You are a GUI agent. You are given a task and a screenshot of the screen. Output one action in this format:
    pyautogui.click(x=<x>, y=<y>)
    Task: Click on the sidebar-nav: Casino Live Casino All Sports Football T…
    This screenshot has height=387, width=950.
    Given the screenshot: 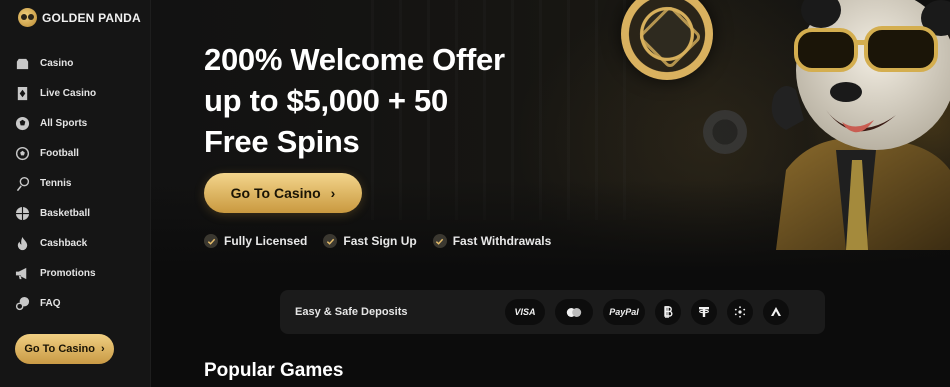 What is the action you would take?
    pyautogui.click(x=75, y=183)
    